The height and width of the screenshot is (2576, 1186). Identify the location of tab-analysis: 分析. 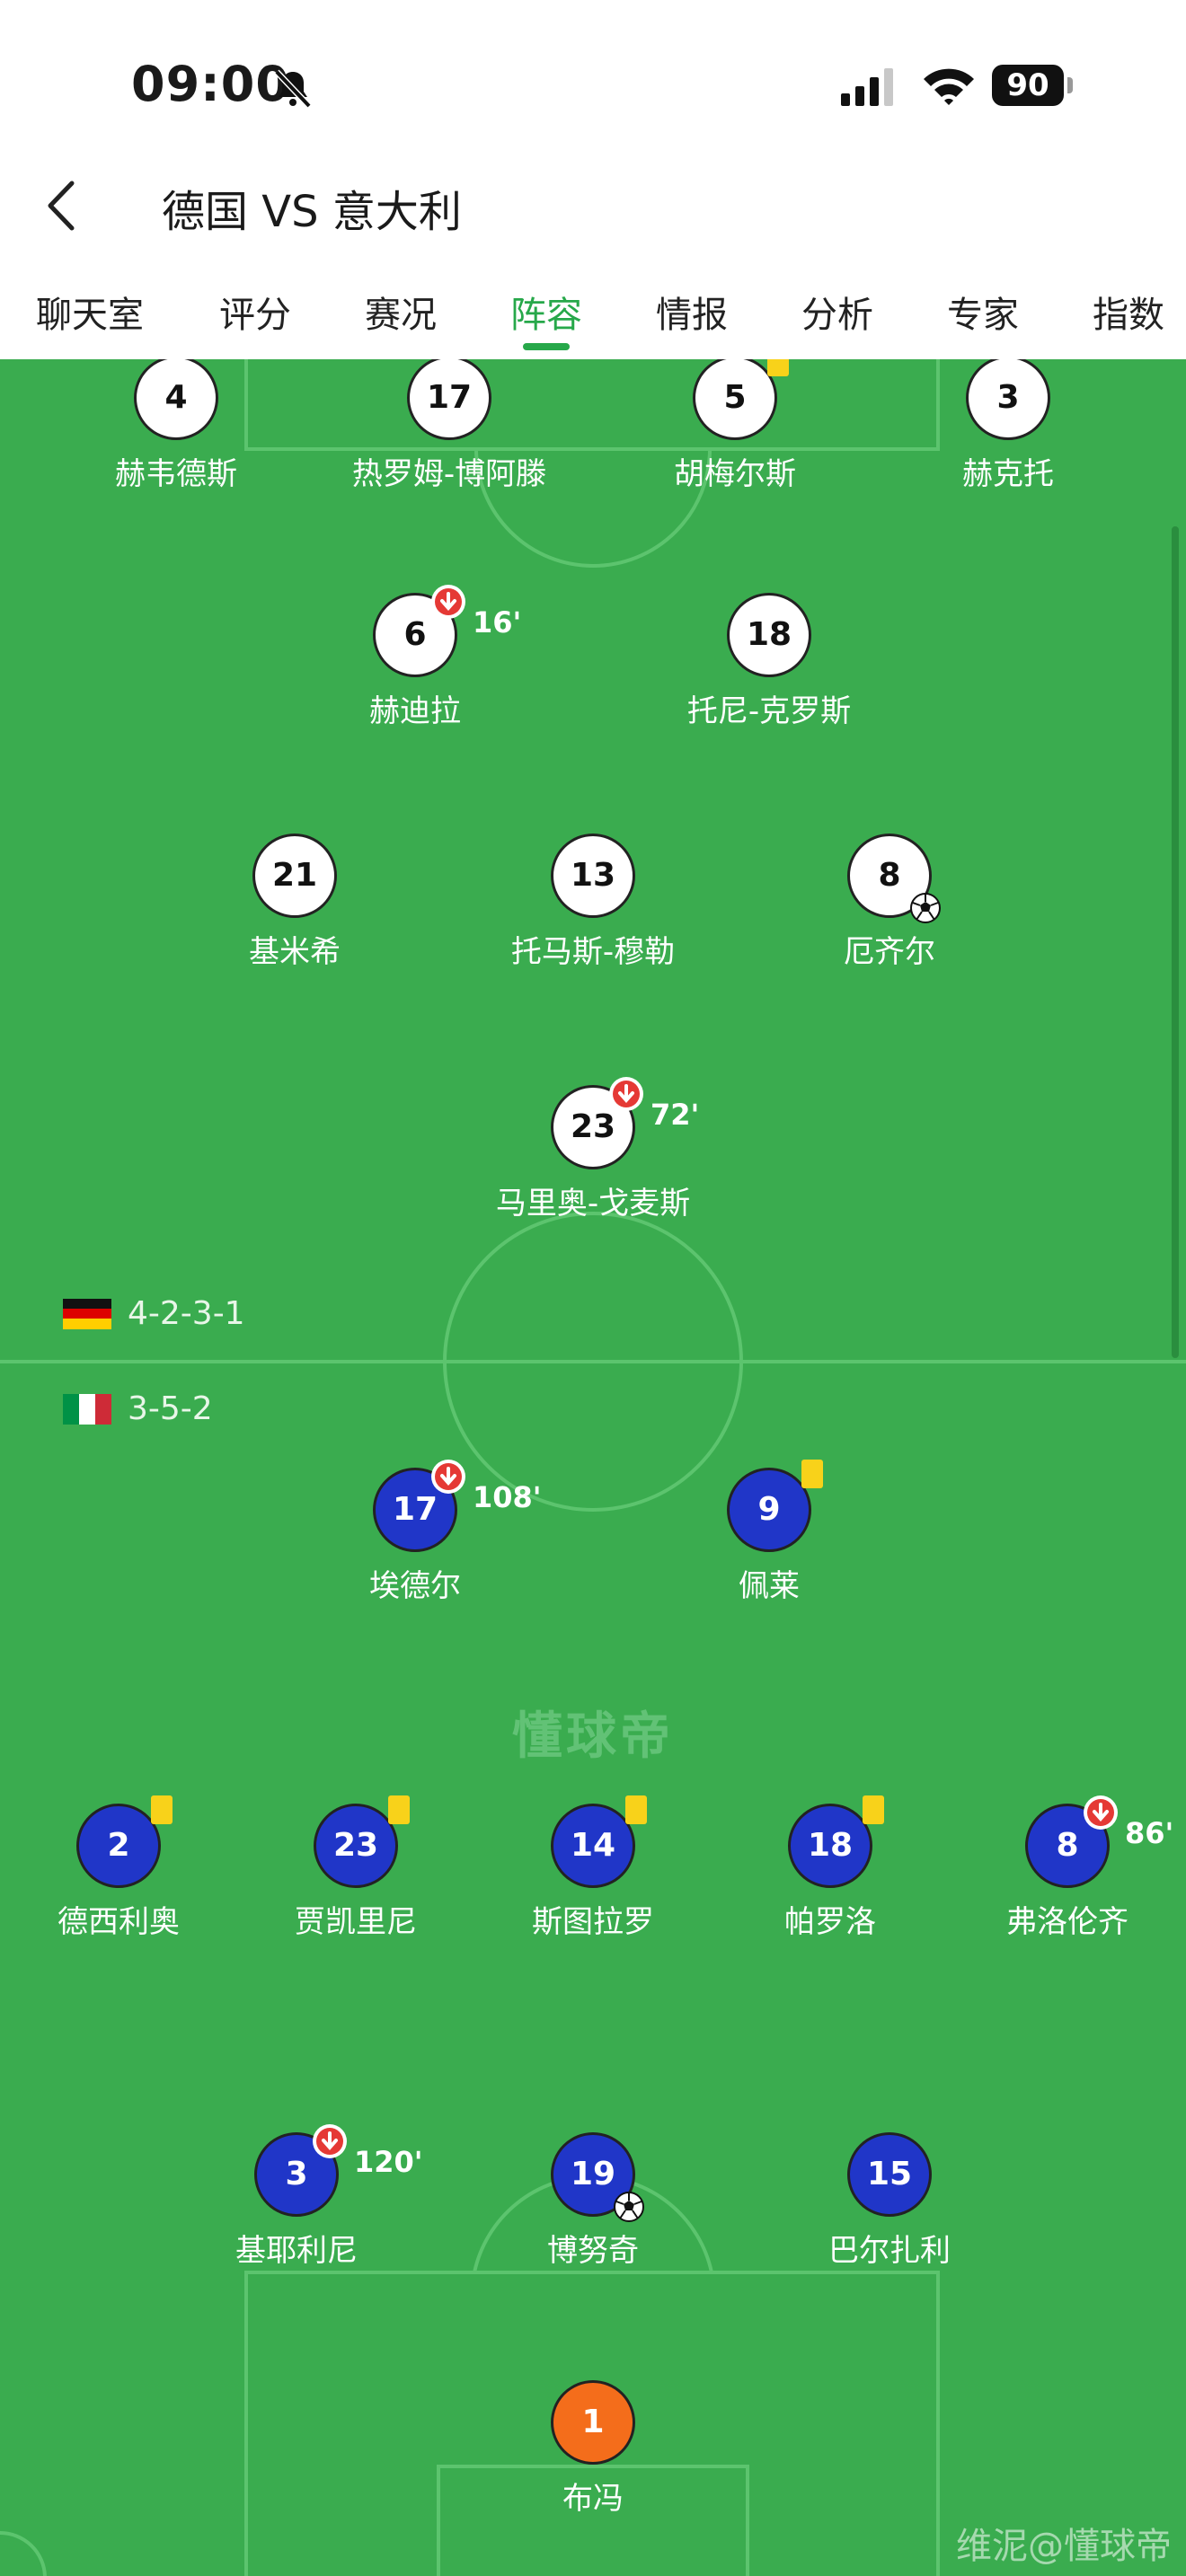
(837, 312).